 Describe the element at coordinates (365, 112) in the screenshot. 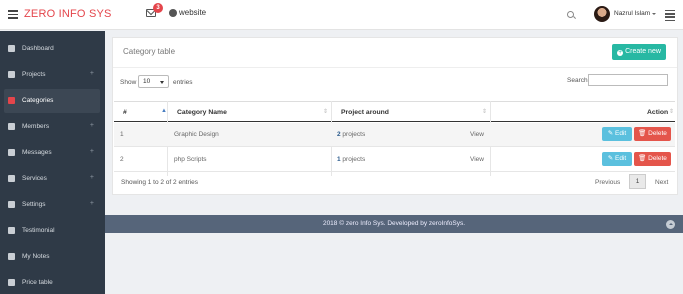

I see `column-header-project-around: Project around` at that location.